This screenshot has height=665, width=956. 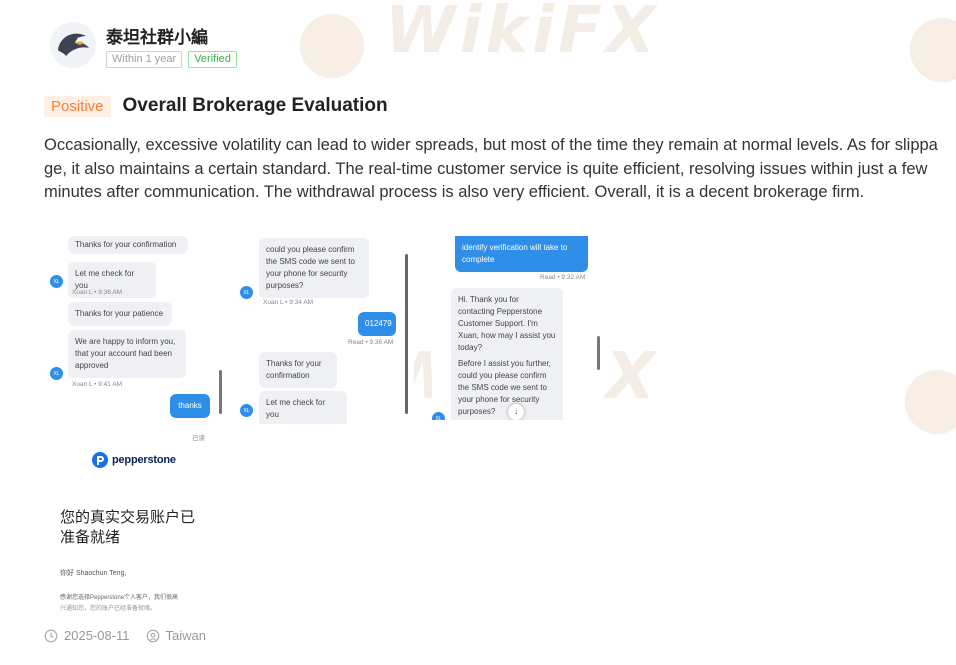 What do you see at coordinates (128, 517) in the screenshot?
I see `email-headline-line-1: 您的真实交易账户已` at bounding box center [128, 517].